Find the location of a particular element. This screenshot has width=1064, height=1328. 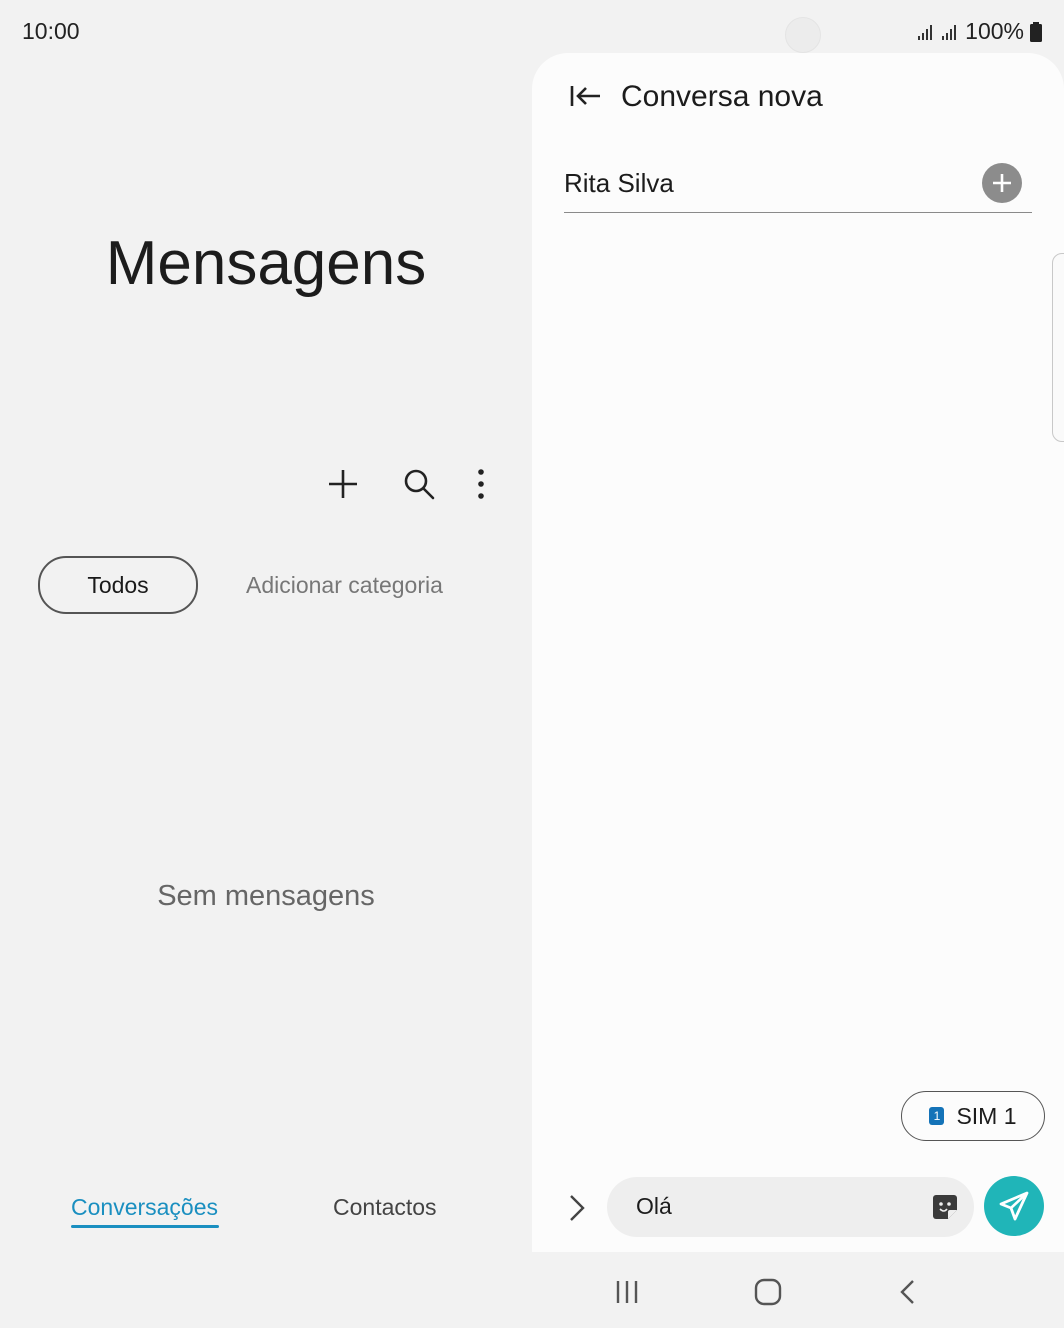

home-button is located at coordinates (768, 1292).